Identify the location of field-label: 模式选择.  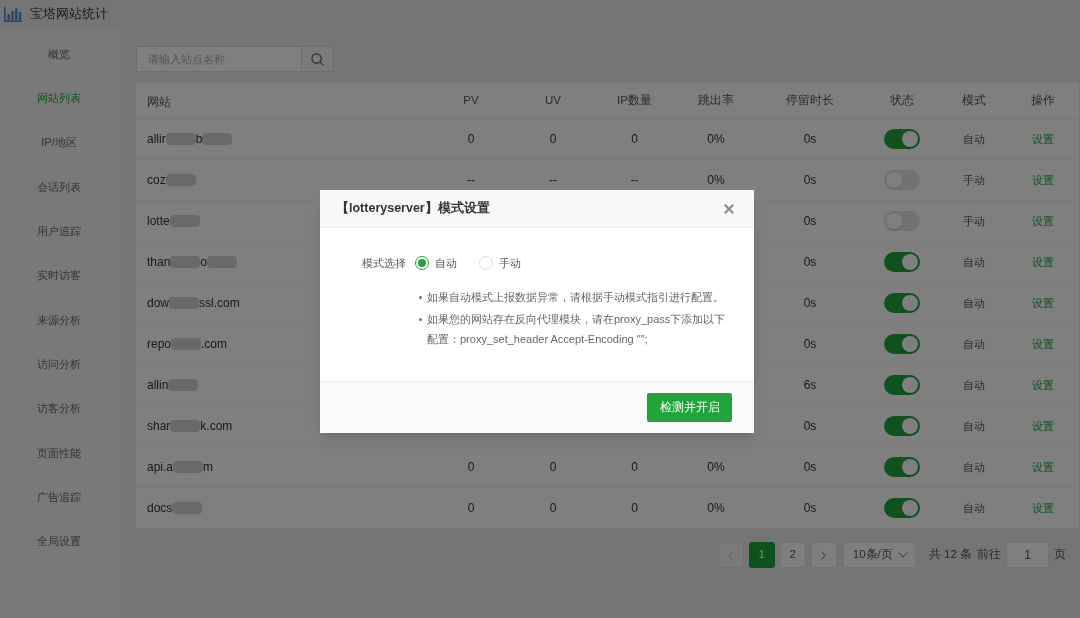
(384, 263).